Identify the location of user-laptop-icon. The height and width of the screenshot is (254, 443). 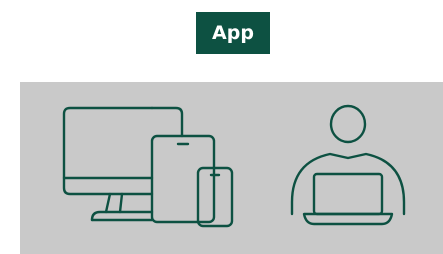
(348, 165).